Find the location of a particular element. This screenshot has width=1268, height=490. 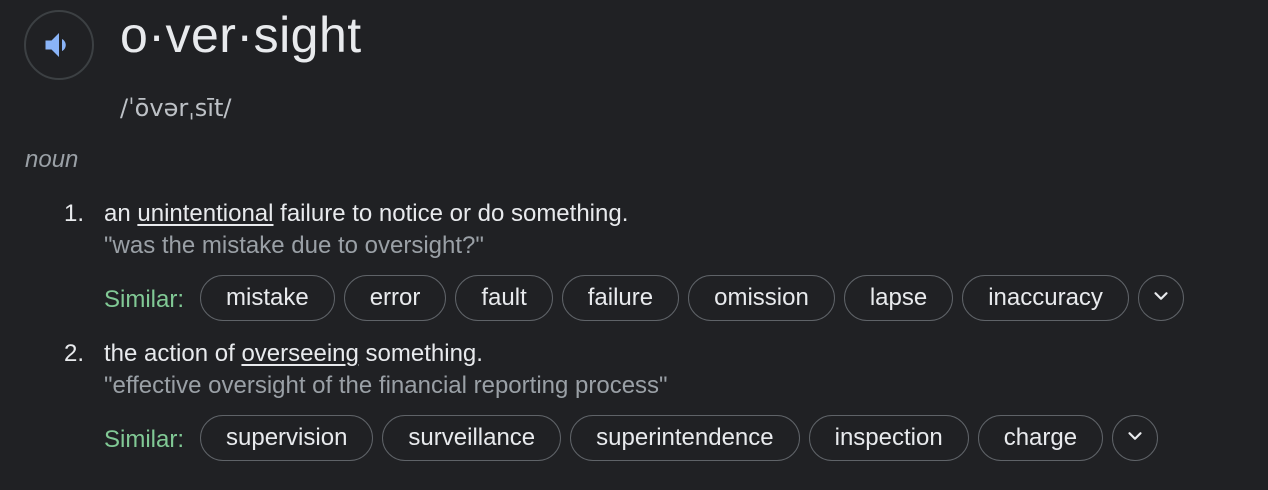

similar-chip: error is located at coordinates (395, 298).